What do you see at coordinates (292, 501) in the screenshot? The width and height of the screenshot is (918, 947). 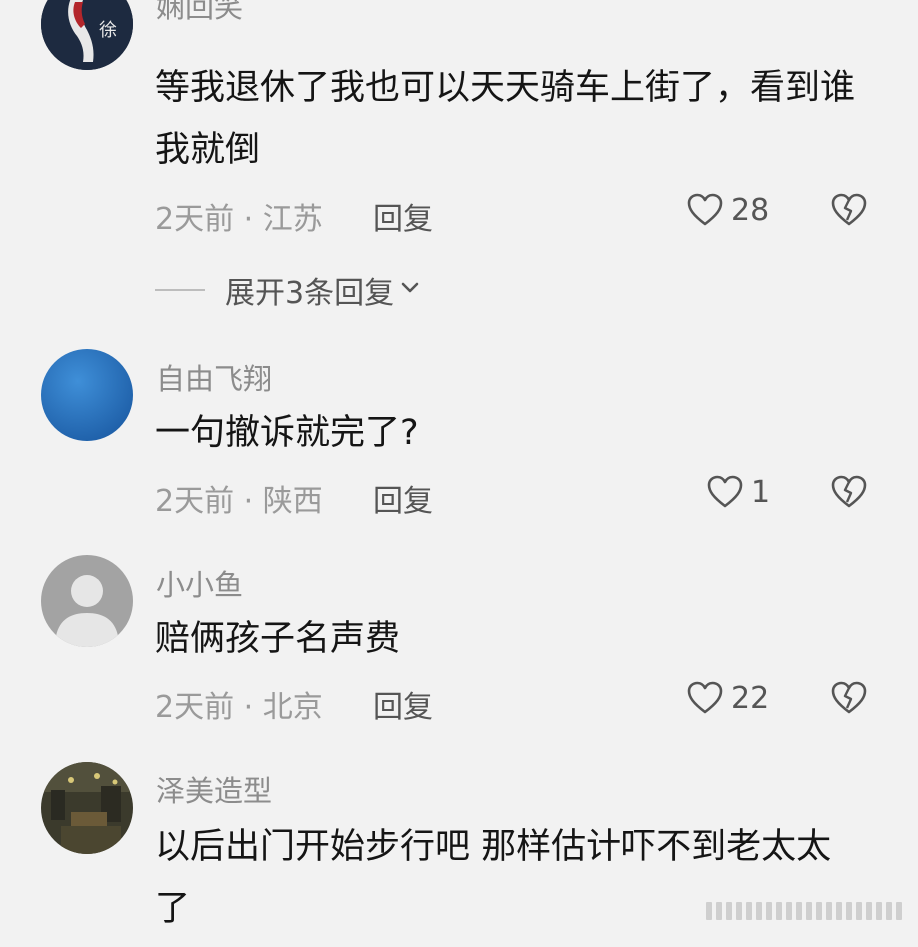 I see `comment-location: 陕西` at bounding box center [292, 501].